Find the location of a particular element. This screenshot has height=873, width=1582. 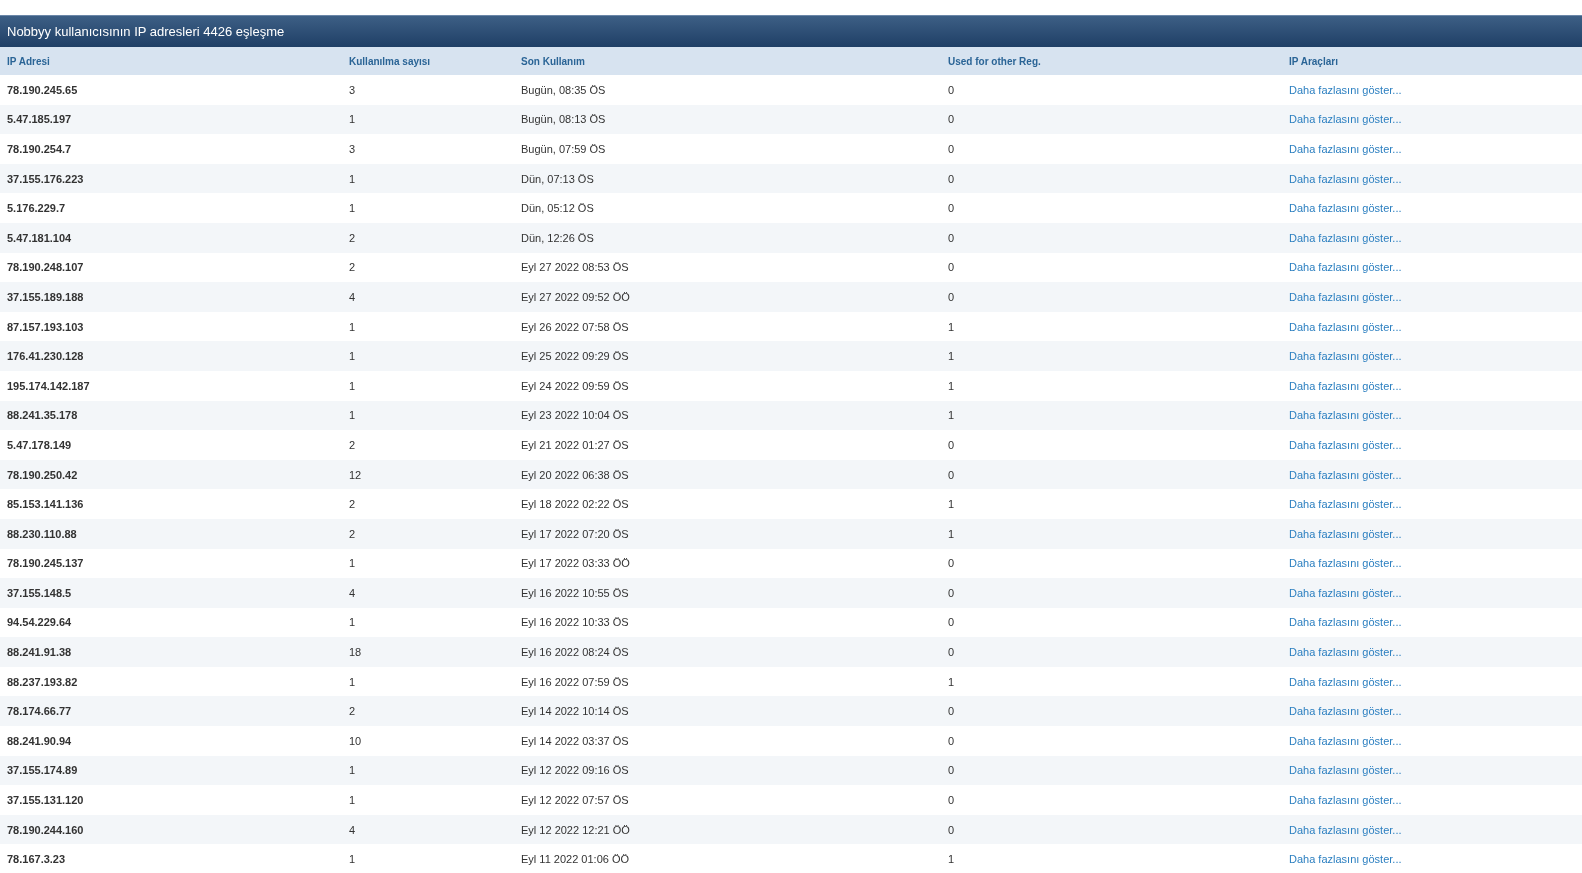

last-used-cell-text: Dün, 12:26 ÖS is located at coordinates (557, 237).